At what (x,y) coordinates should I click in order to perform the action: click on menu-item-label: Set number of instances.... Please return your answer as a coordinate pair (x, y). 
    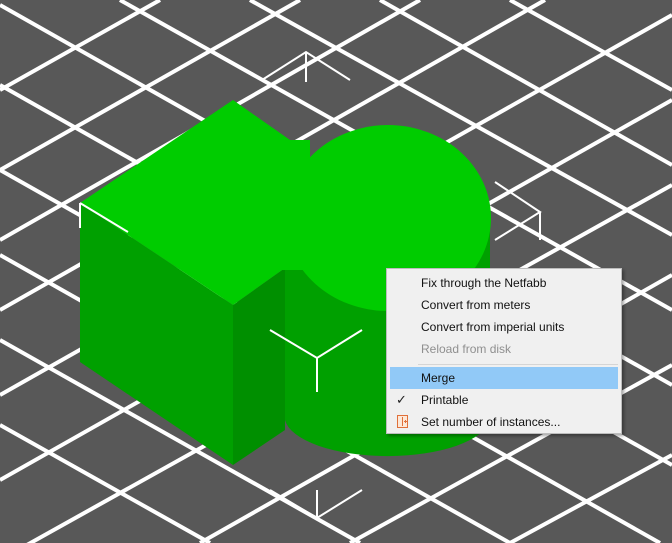
    Looking at the image, I should click on (491, 422).